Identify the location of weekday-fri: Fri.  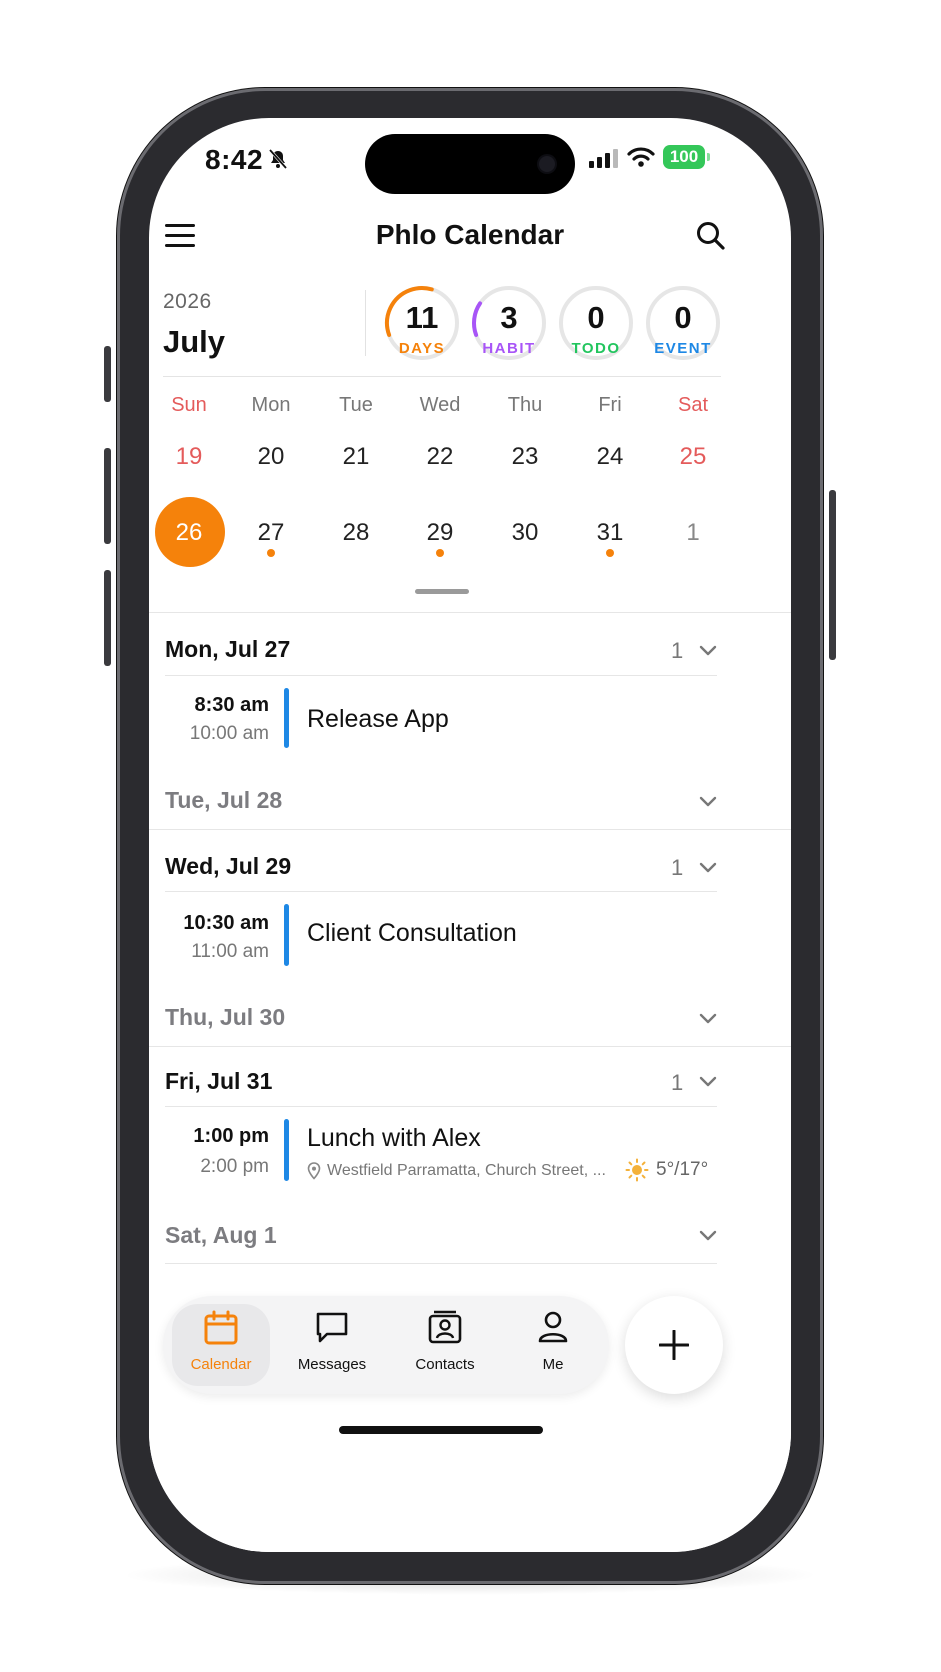
(610, 405).